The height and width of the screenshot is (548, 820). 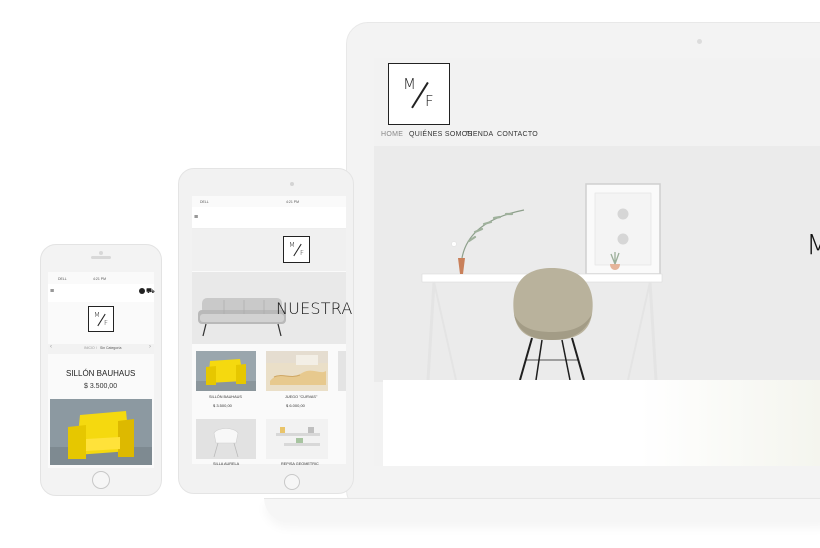 What do you see at coordinates (62, 279) in the screenshot?
I see `phone-status-carrier: DELL` at bounding box center [62, 279].